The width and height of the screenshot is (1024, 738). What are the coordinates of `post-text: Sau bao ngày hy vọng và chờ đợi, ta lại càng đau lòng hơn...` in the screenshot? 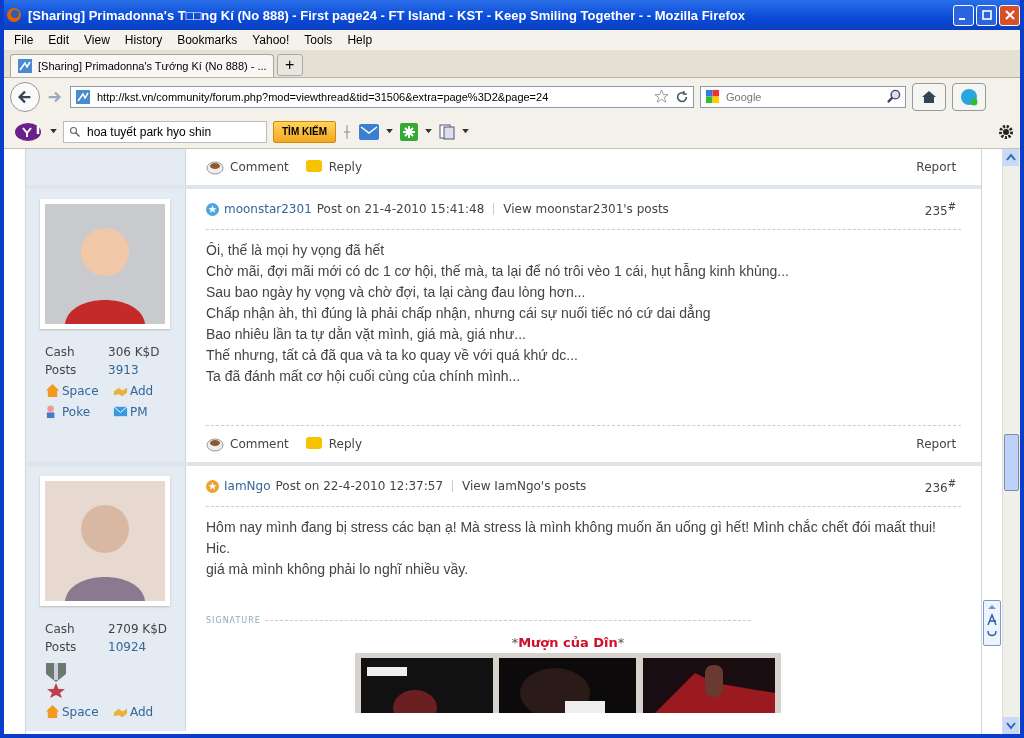 It's located at (396, 292).